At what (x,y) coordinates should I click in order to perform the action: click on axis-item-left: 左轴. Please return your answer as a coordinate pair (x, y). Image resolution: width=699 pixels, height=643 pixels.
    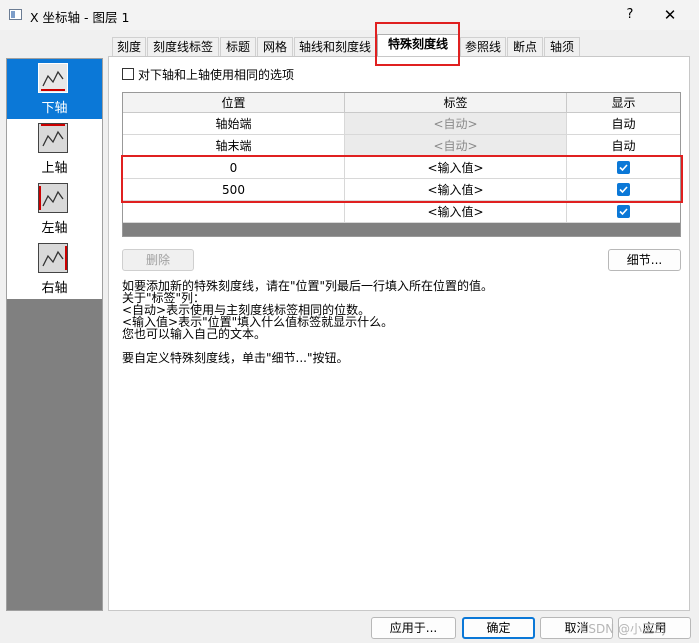
    Looking at the image, I should click on (54, 209).